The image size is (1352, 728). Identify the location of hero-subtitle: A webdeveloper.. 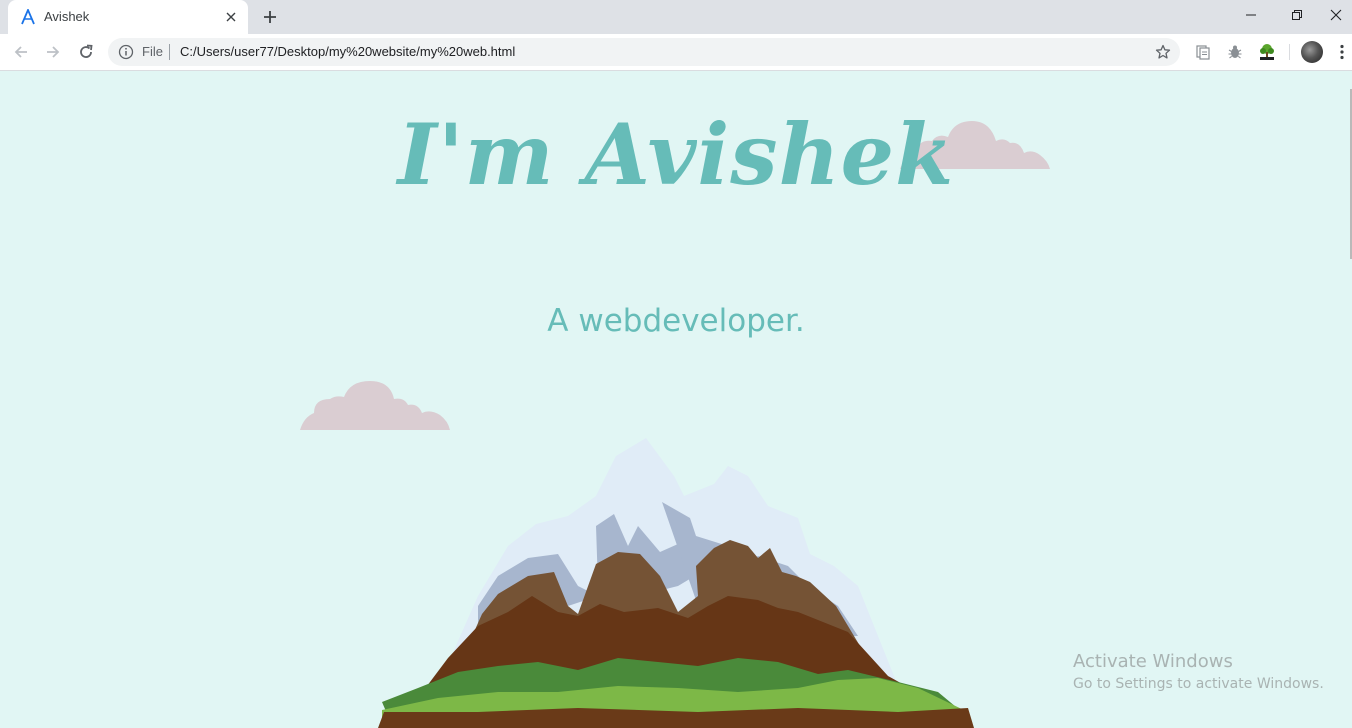
(676, 321).